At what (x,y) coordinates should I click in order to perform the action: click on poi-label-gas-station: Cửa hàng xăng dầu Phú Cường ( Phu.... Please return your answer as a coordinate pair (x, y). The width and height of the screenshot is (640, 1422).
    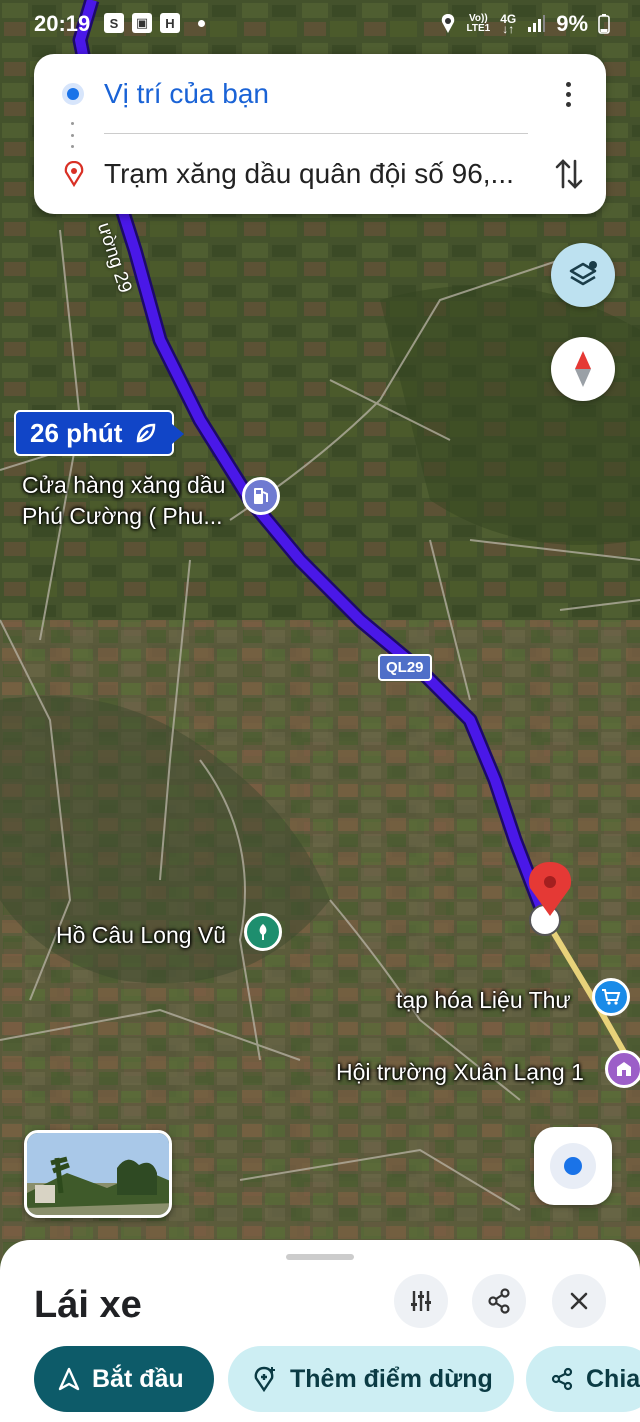
    Looking at the image, I should click on (123, 501).